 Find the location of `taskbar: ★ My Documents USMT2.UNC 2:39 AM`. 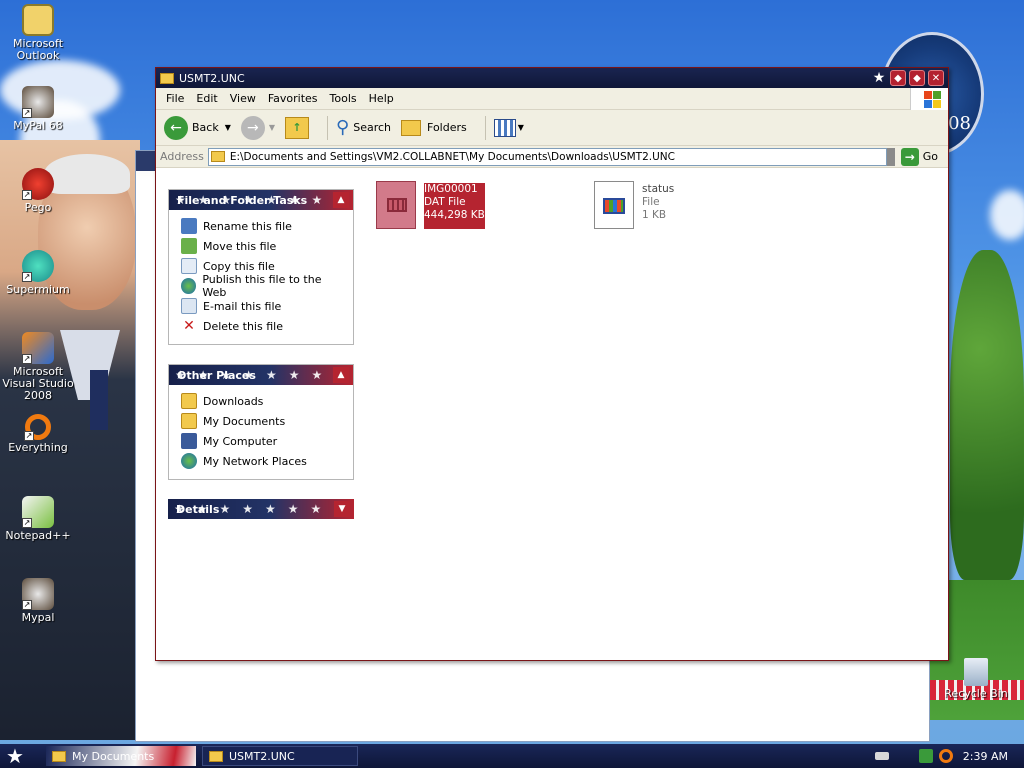

taskbar: ★ My Documents USMT2.UNC 2:39 AM is located at coordinates (512, 756).